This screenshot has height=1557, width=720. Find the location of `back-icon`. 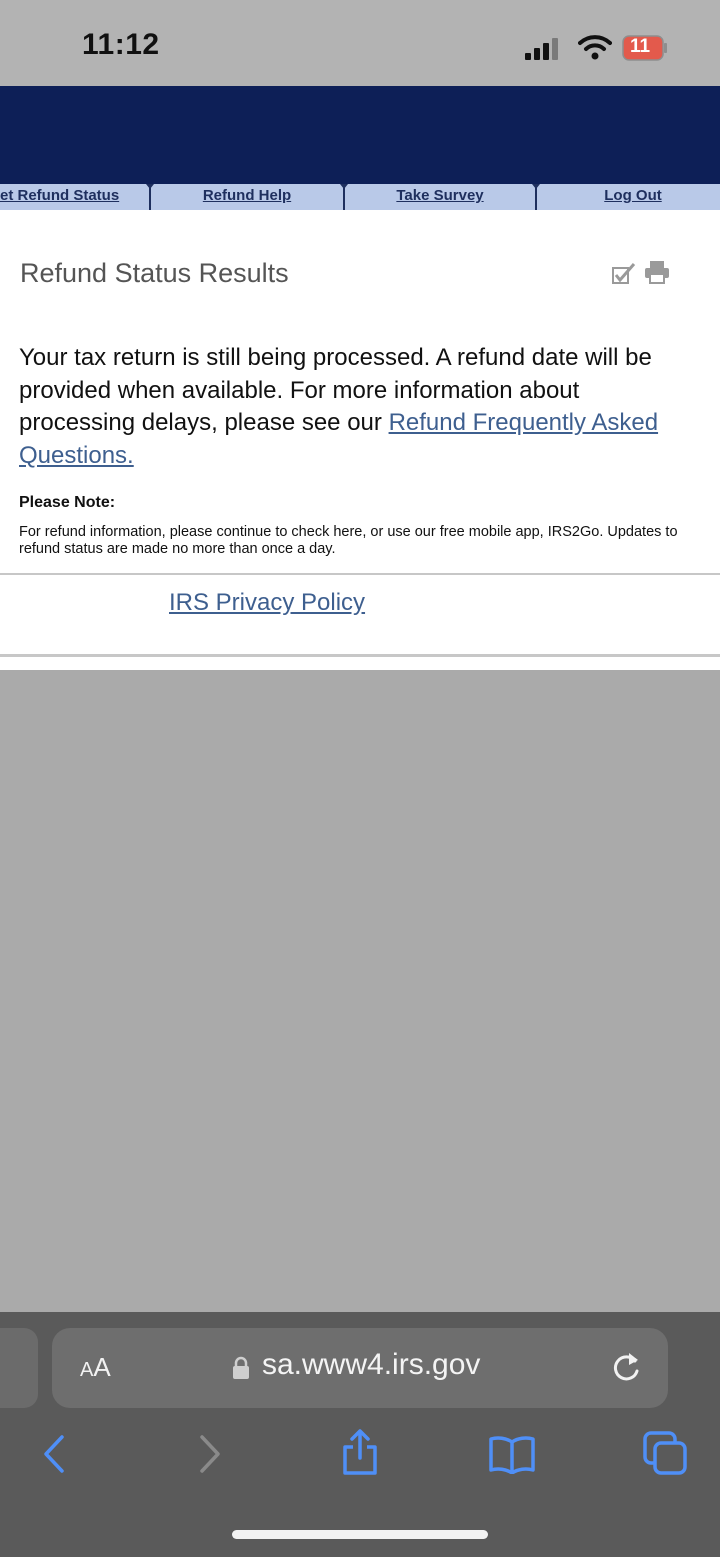

back-icon is located at coordinates (54, 1454).